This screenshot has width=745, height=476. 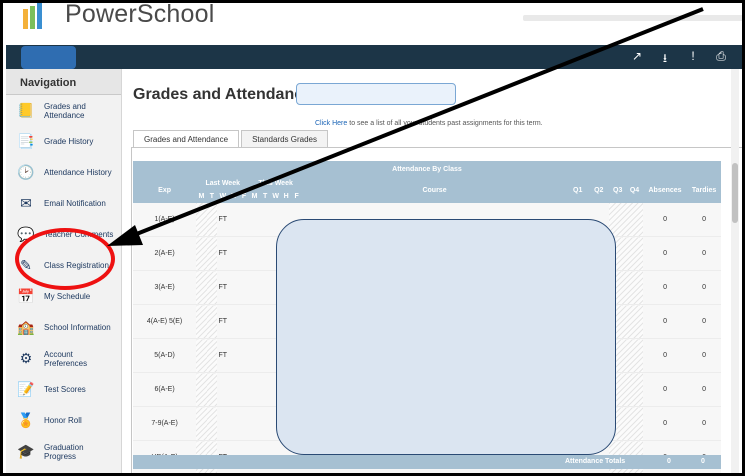 I want to click on download-icon: ⭳, so click(x=665, y=59).